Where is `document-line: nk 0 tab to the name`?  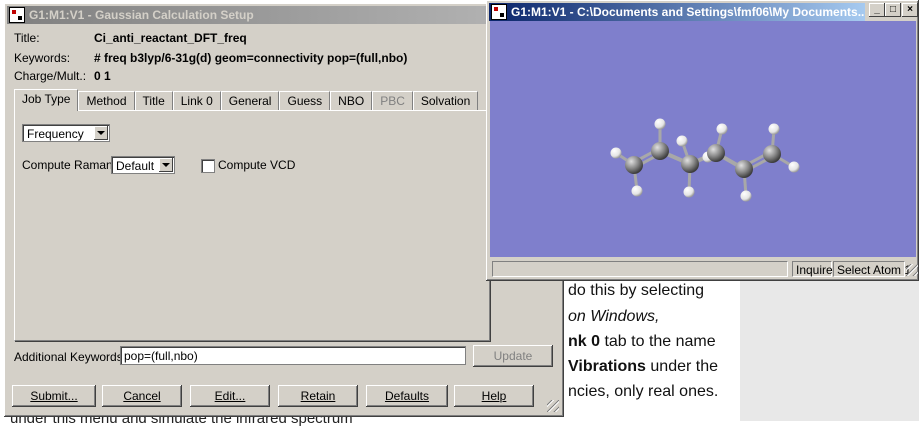
document-line: nk 0 tab to the name is located at coordinates (642, 342).